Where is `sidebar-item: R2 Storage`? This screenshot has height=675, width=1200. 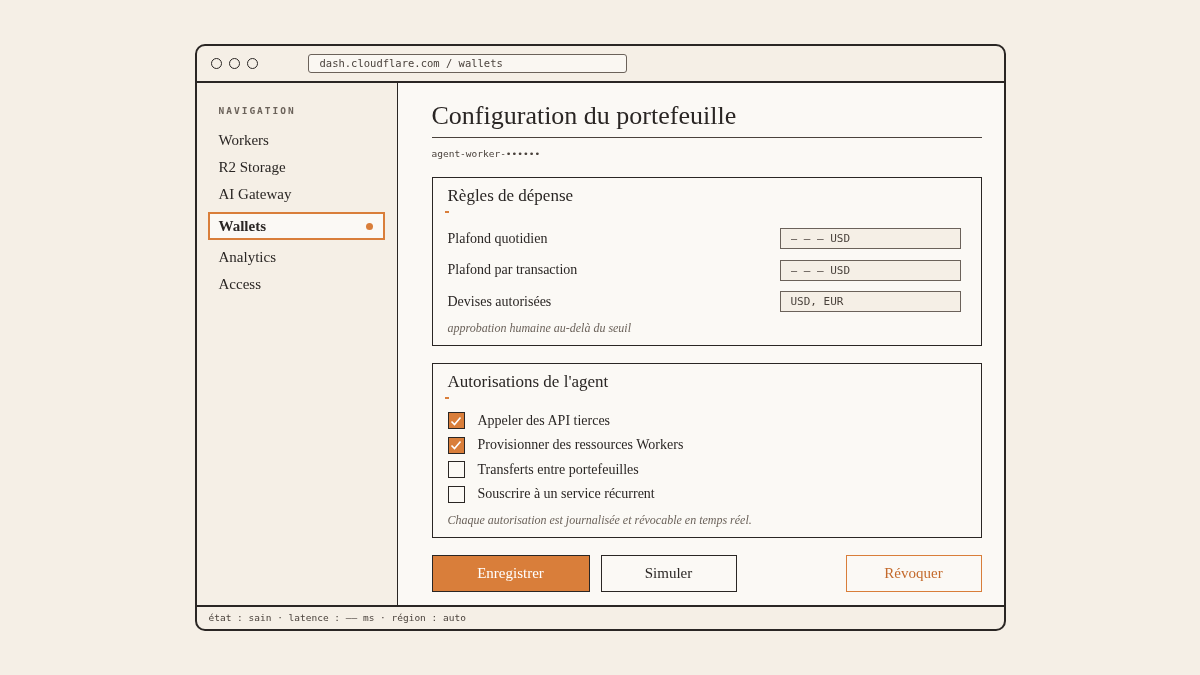
sidebar-item: R2 Storage is located at coordinates (296, 167).